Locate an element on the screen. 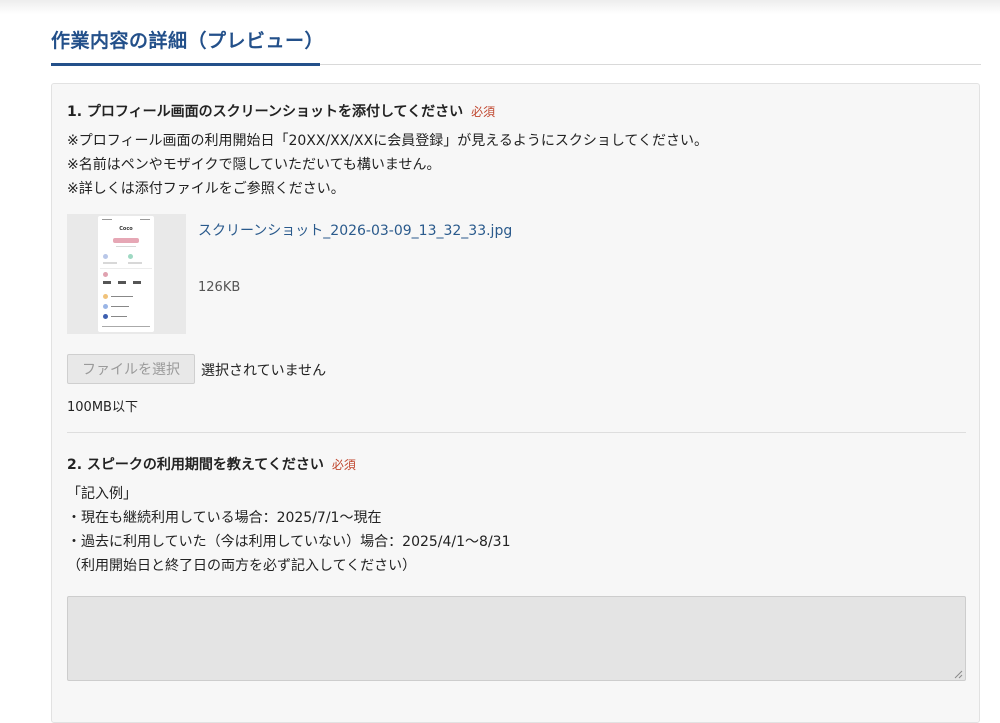 This screenshot has height=723, width=1000. question2-label: 2. スピークの利用期間を教えてください is located at coordinates (195, 465).